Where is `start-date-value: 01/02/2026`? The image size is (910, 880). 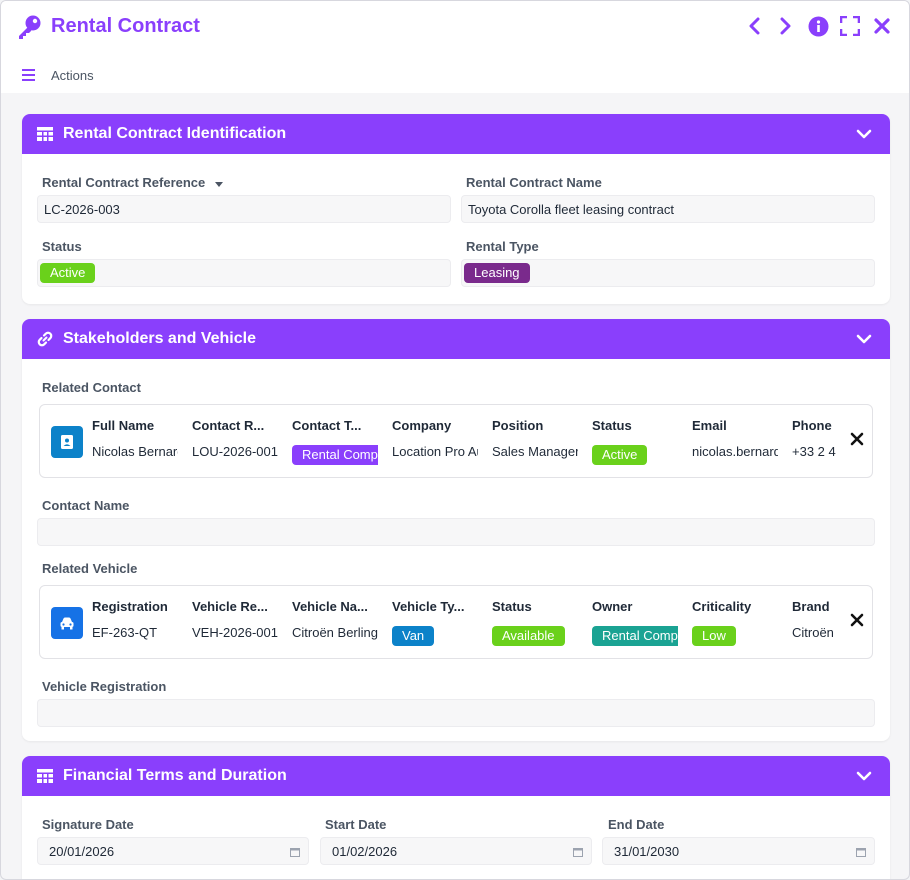 start-date-value: 01/02/2026 is located at coordinates (365, 851).